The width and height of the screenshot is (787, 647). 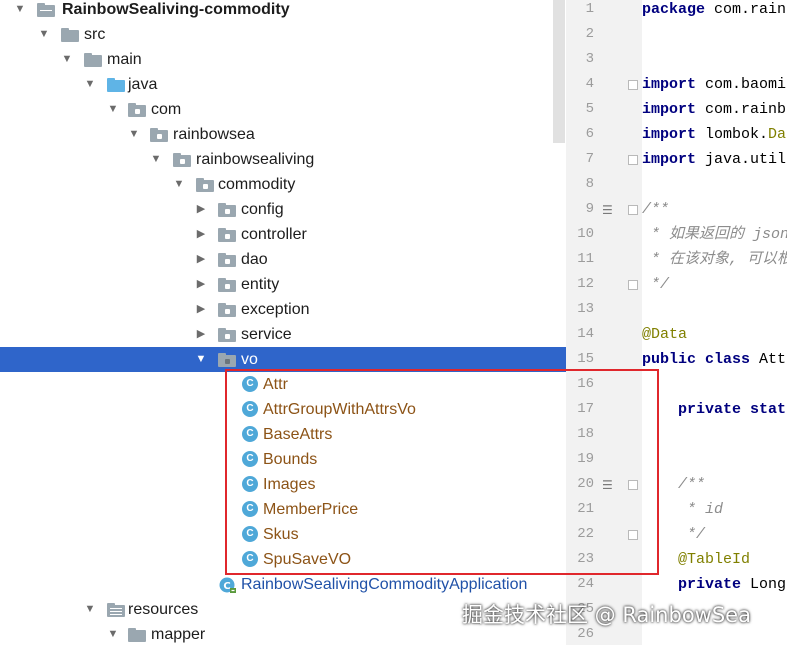 What do you see at coordinates (283, 109) in the screenshot?
I see `tree-item-com: ▼ com` at bounding box center [283, 109].